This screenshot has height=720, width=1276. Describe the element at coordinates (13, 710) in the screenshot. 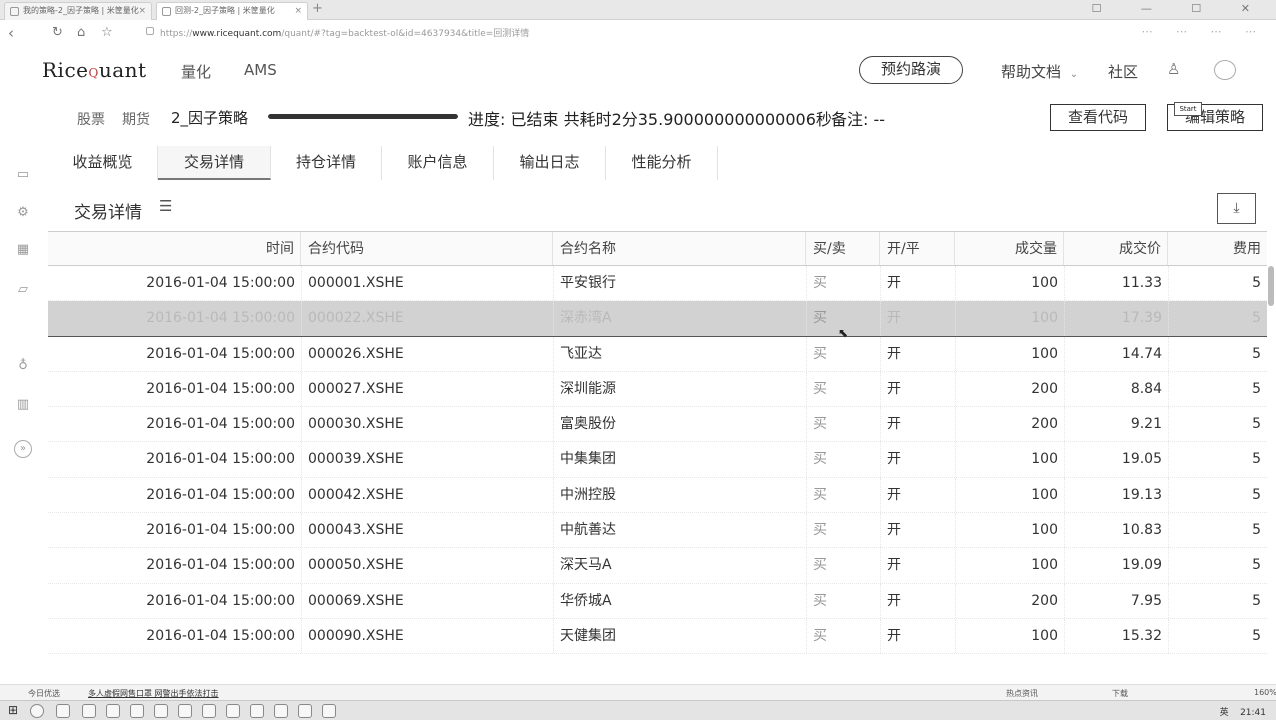

I see `windows-start-icon: ⊞` at that location.